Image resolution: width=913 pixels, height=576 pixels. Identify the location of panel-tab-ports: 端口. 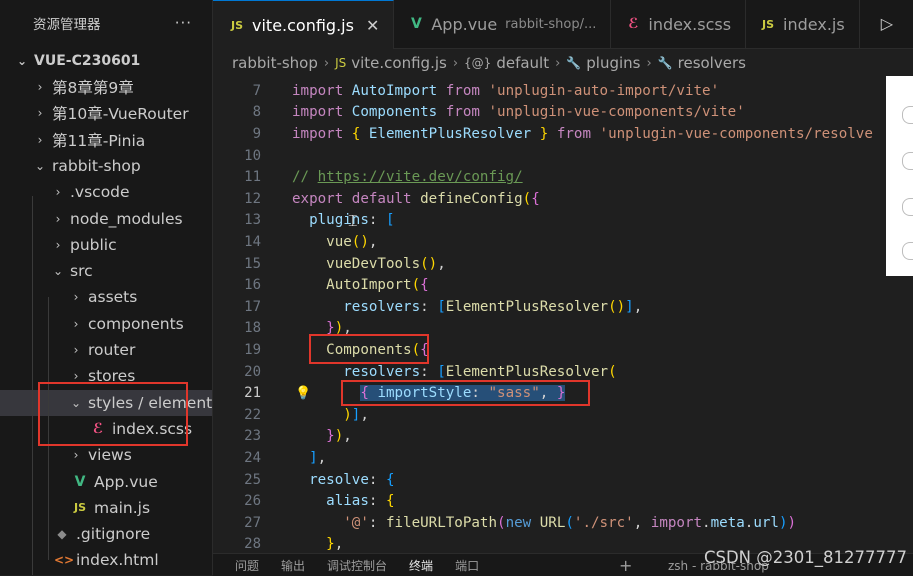
(467, 565).